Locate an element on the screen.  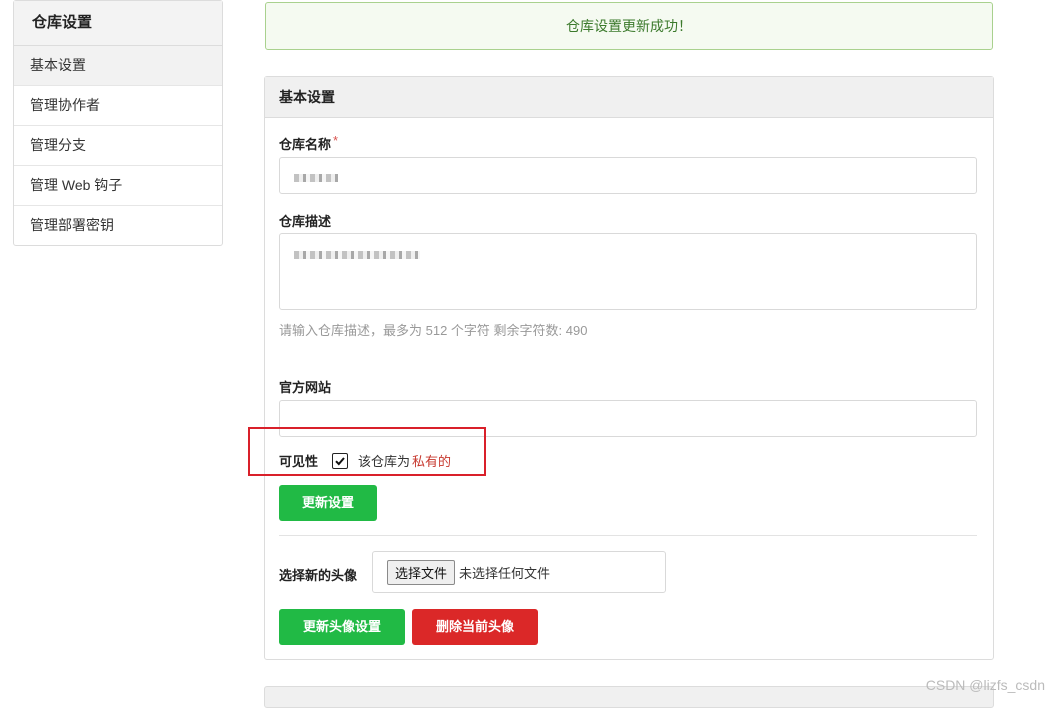
sidebar-item-basic-settings: 基本设置 is located at coordinates (118, 66).